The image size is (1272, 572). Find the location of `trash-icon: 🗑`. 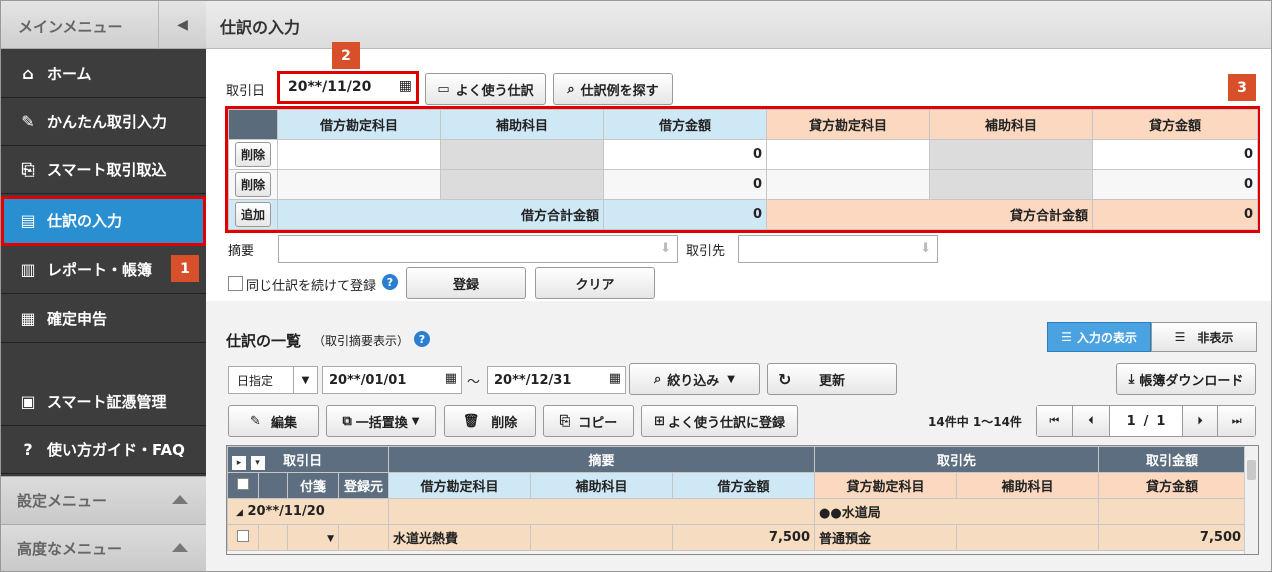

trash-icon: 🗑 is located at coordinates (471, 421).